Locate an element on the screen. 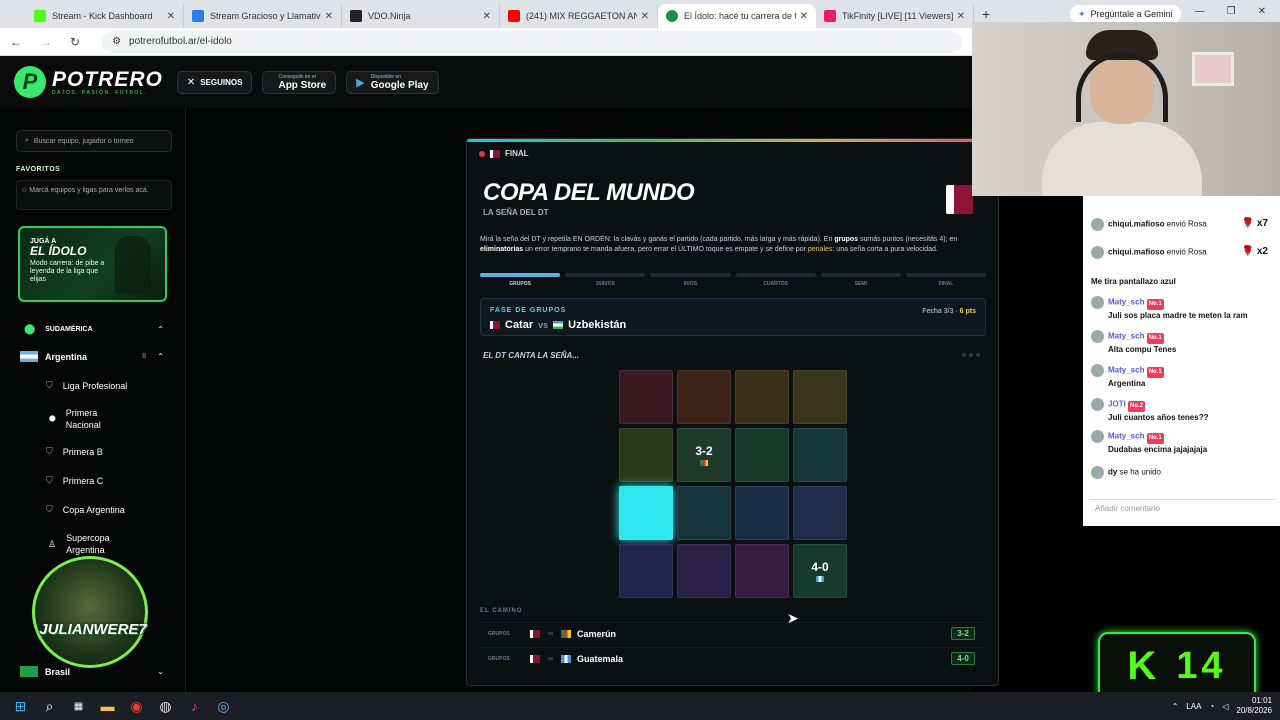 This screenshot has height=720, width=1280. calculator-icon: ▦ is located at coordinates (78, 706).